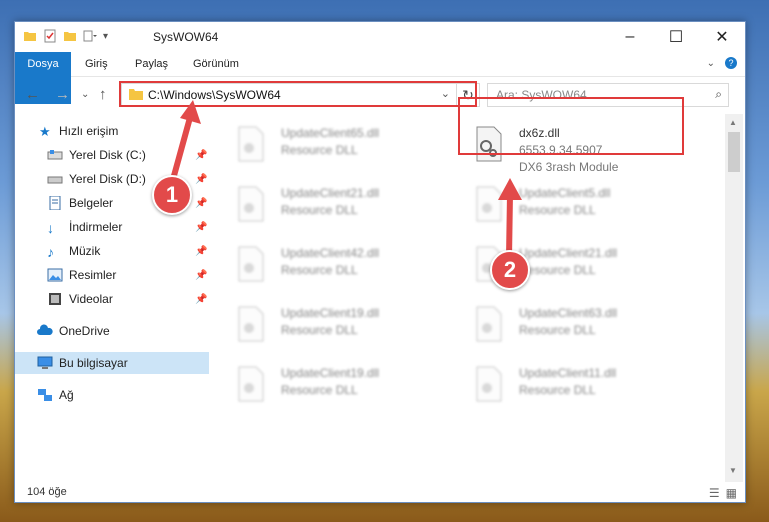  What do you see at coordinates (510, 270) in the screenshot?
I see `step-2-badge: 2` at bounding box center [510, 270].